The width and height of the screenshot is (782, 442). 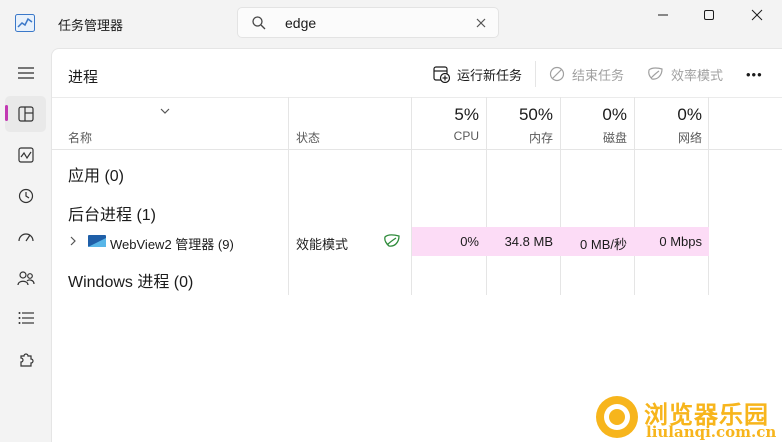 I want to click on users-icon, so click(x=25, y=278).